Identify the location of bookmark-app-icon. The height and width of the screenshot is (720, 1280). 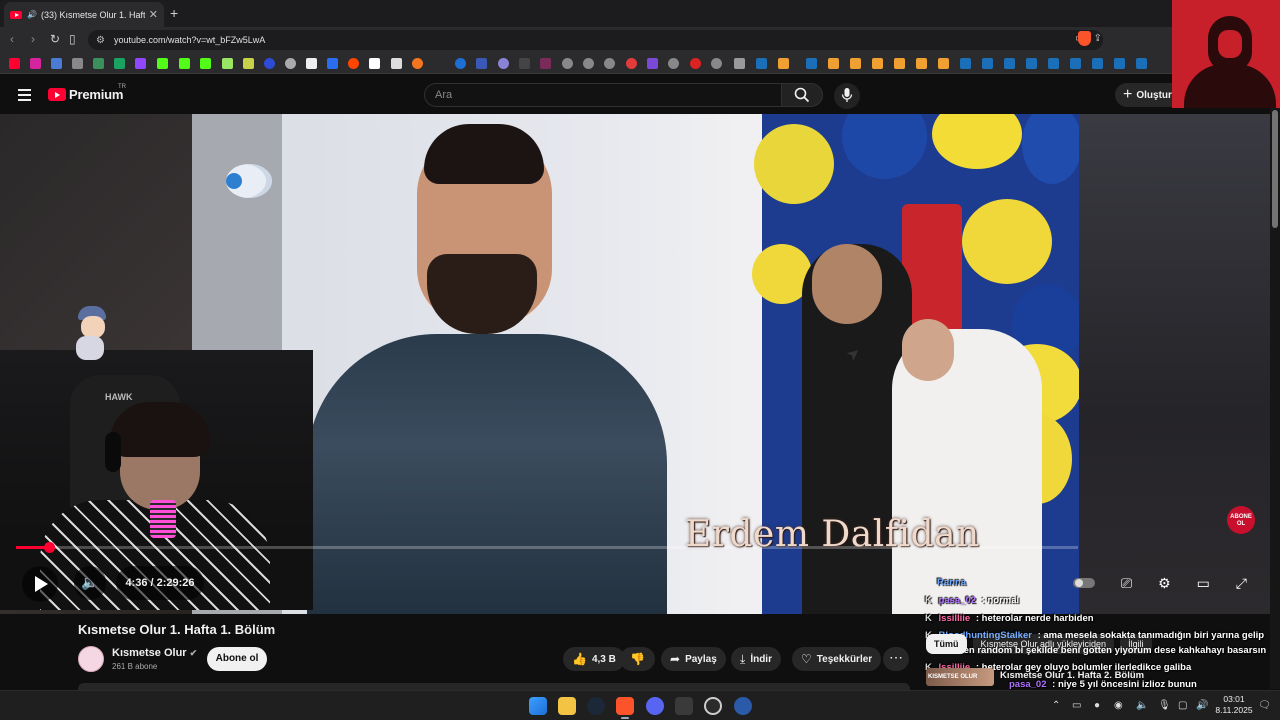
(227, 63).